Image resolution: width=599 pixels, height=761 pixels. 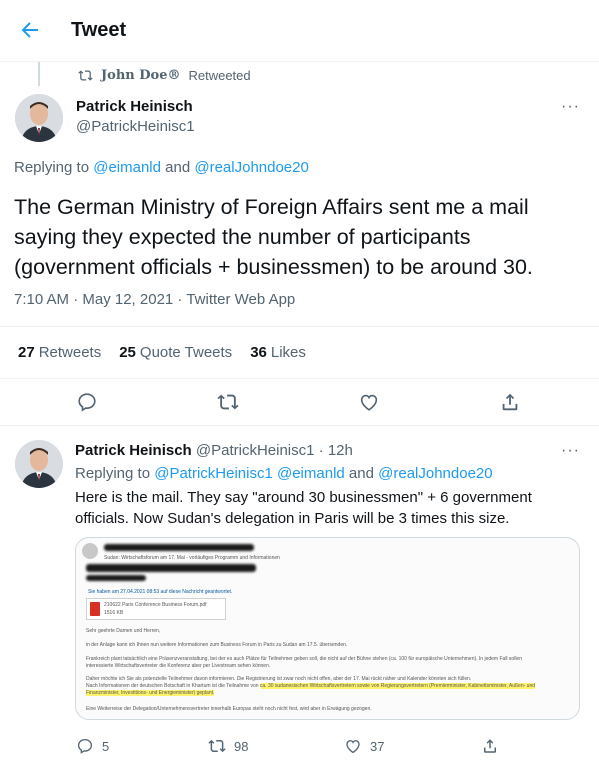 I want to click on sender-avatar, so click(x=90, y=551).